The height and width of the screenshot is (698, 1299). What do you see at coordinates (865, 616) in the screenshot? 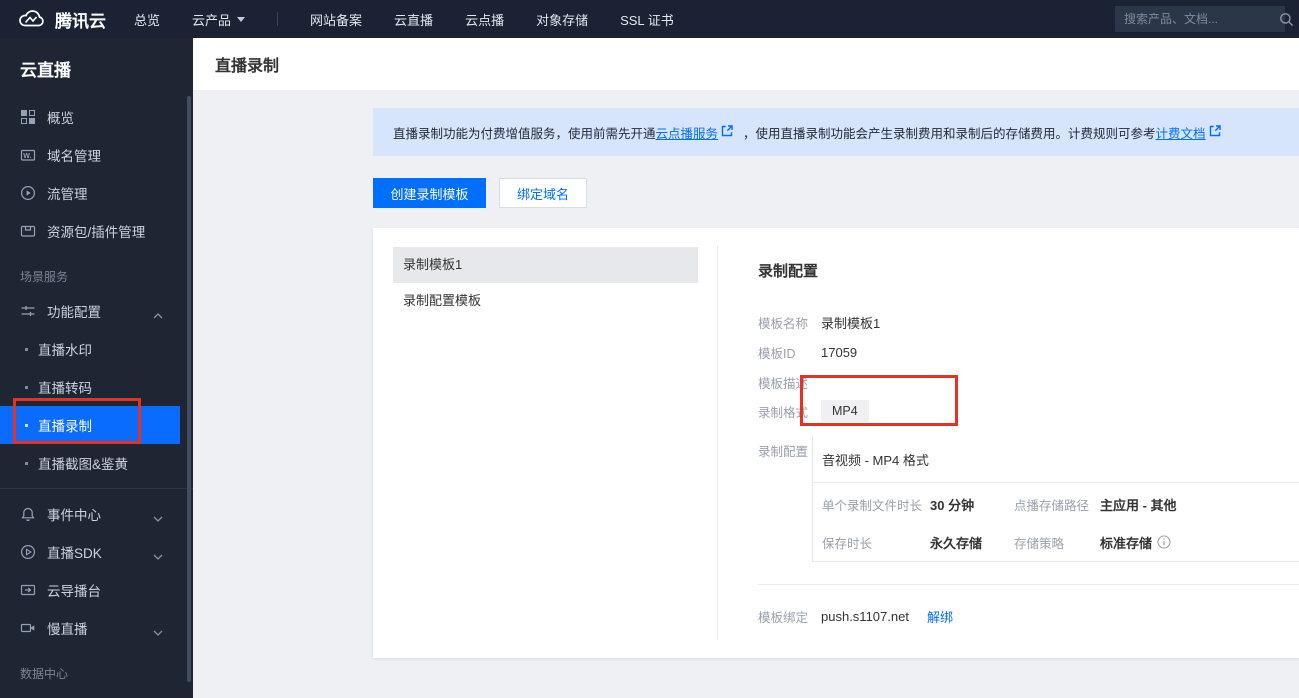
I see `bound-domain: push.s1107.net` at bounding box center [865, 616].